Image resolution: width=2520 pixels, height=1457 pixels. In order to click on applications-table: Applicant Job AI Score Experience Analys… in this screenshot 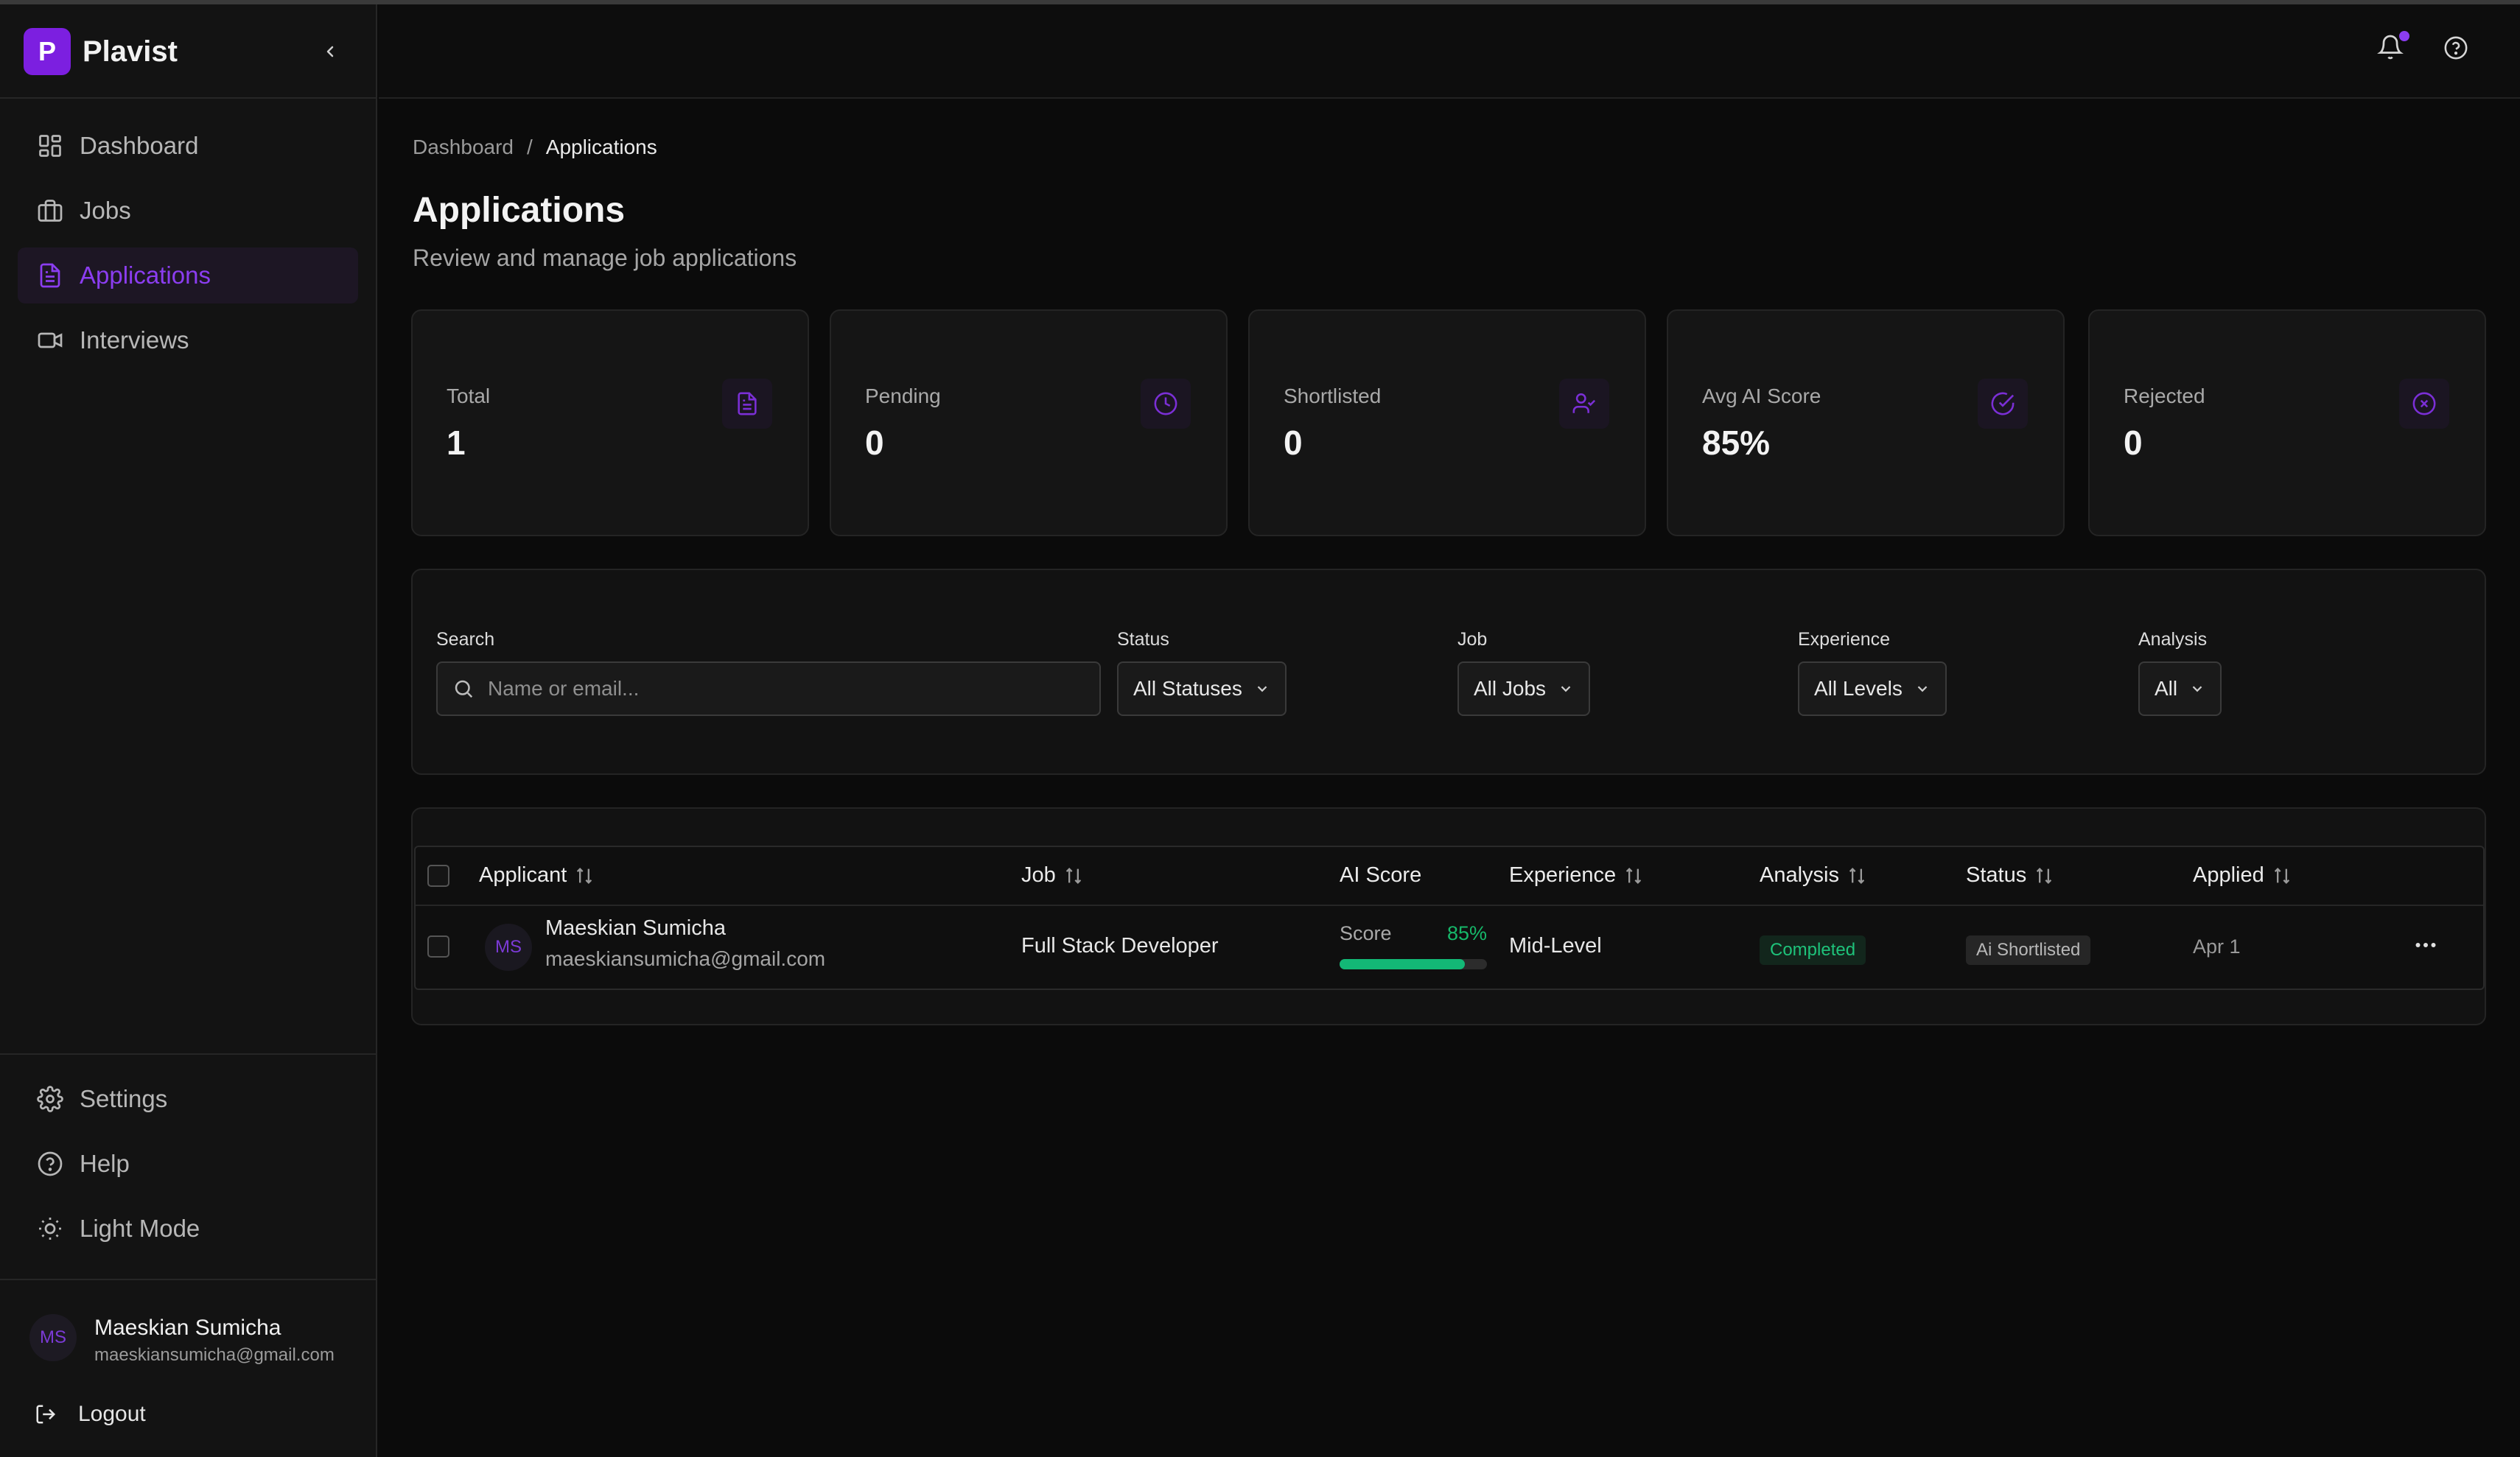, I will do `click(1449, 918)`.